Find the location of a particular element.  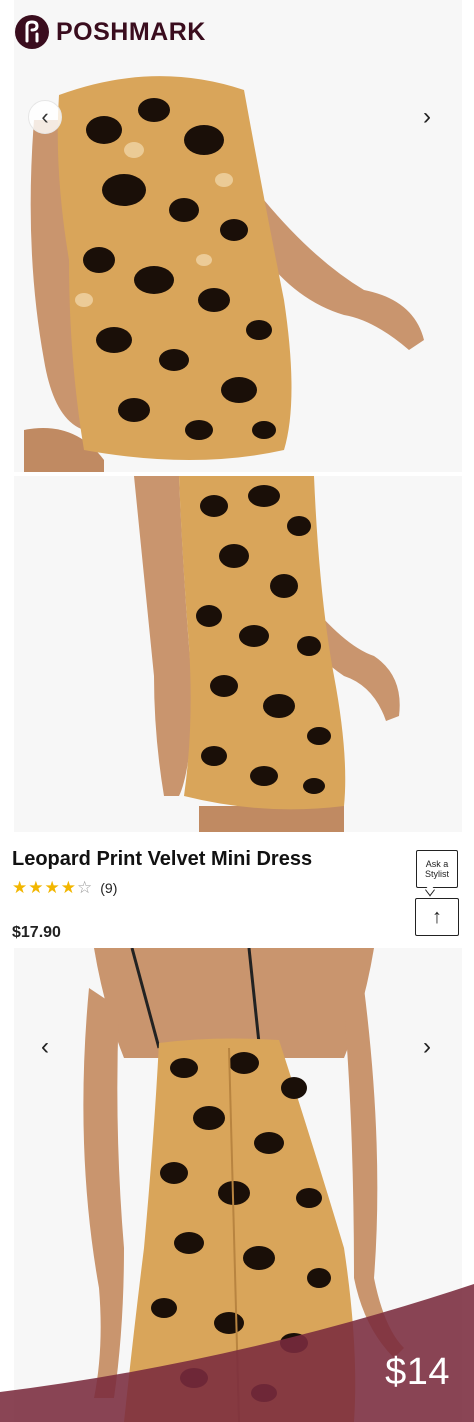

ask-a-stylist-button: Ask a Stylist is located at coordinates (437, 869).